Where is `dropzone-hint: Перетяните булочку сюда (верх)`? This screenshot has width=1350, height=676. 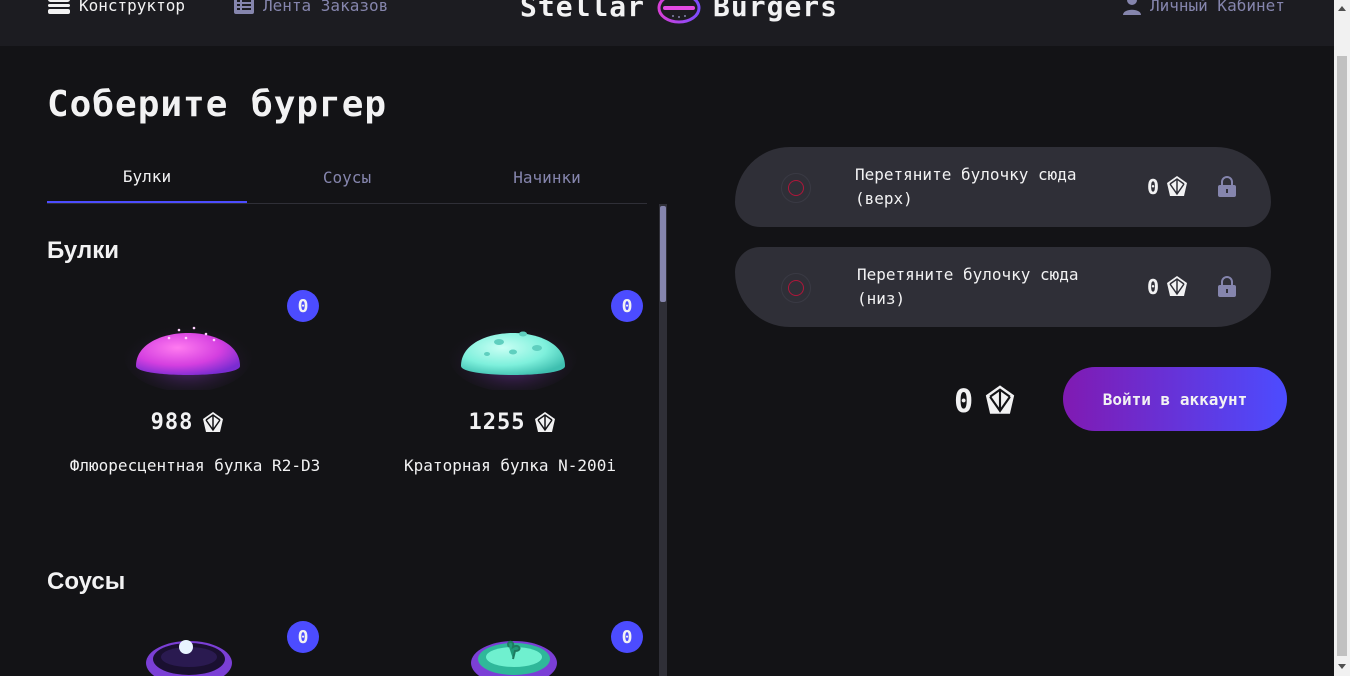 dropzone-hint: Перетяните булочку сюда (верх) is located at coordinates (966, 186).